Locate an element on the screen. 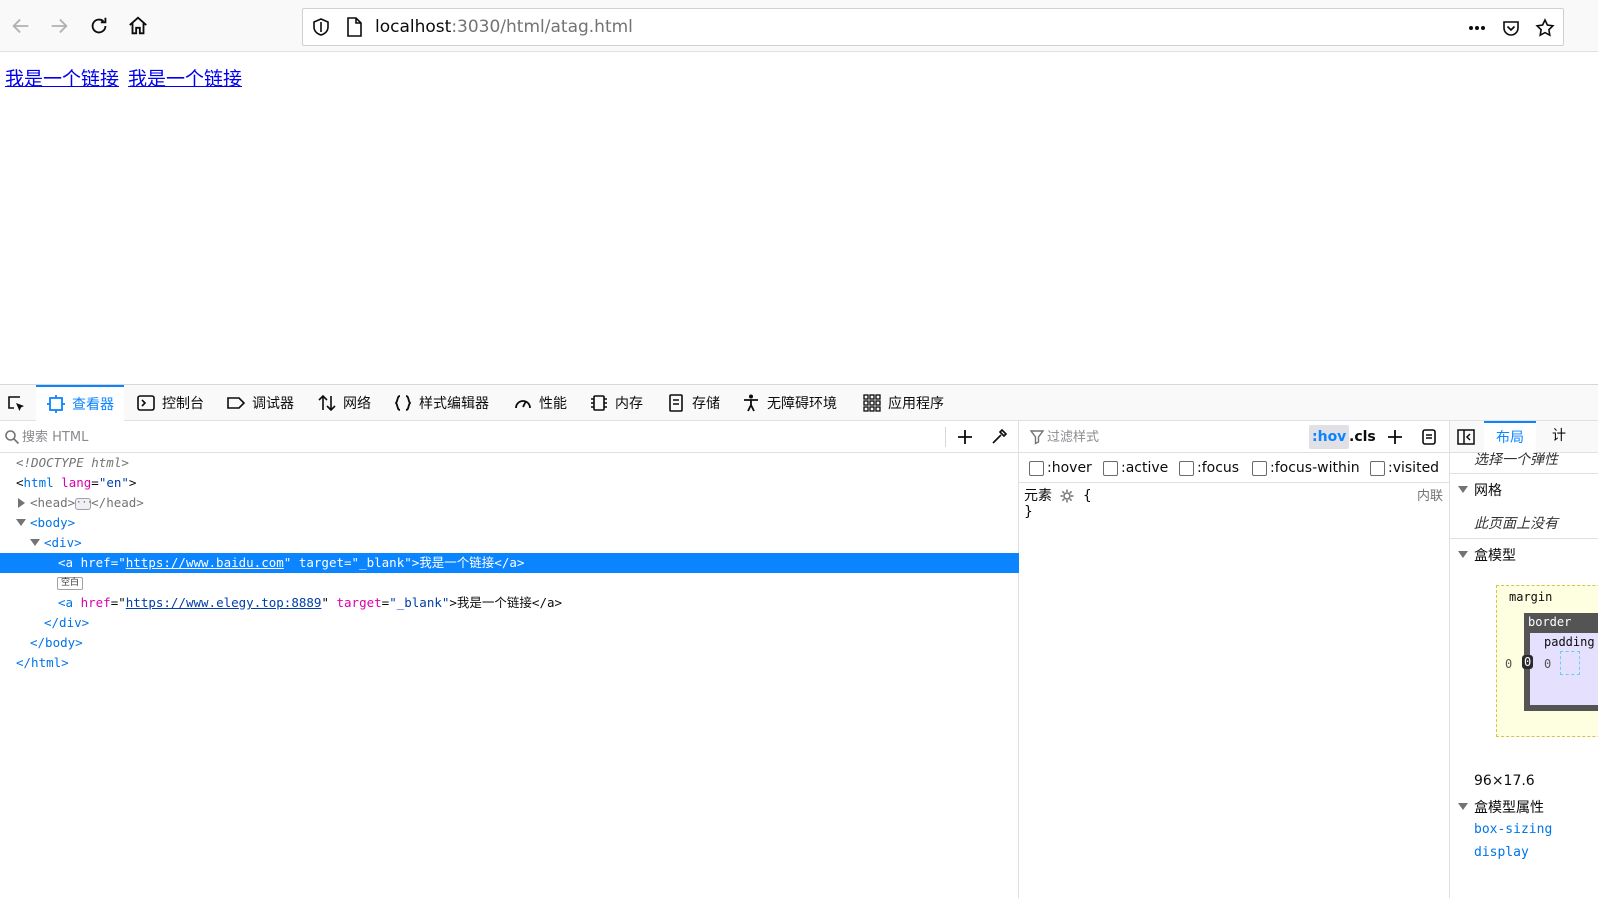 The width and height of the screenshot is (1598, 898). prop-box-sizing: box-sizing is located at coordinates (1513, 829).